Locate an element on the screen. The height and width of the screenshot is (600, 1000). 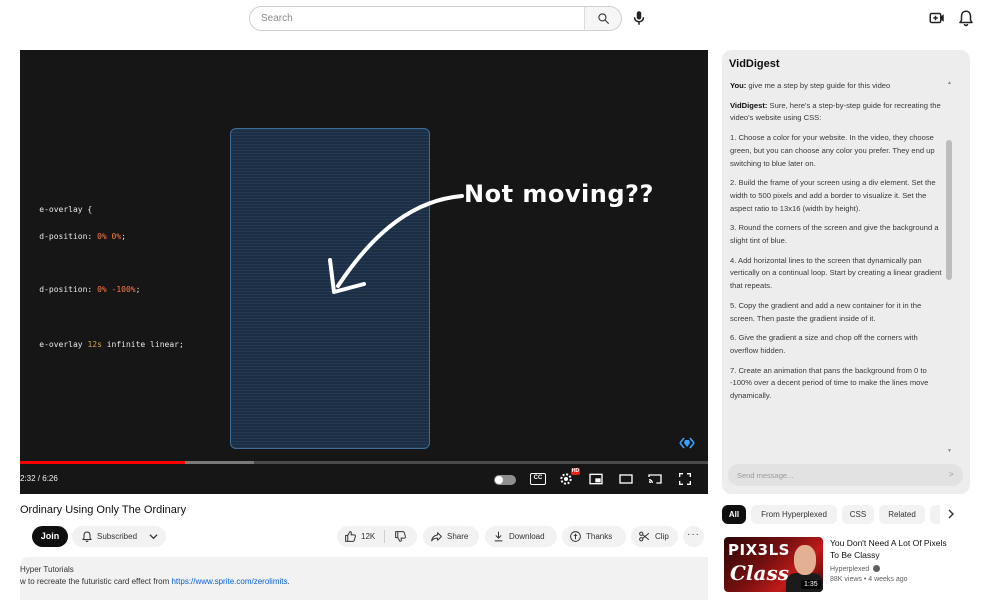
code-line-2: d-position: 0% 0%; is located at coordinates (82, 236).